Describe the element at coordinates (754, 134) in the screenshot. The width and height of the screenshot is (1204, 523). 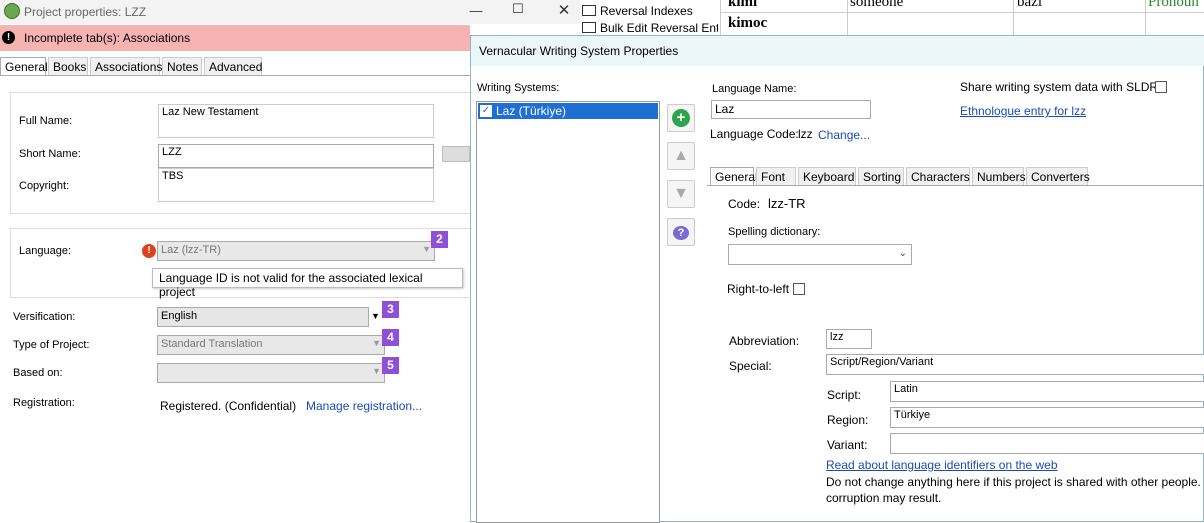
I see `language-code-label: Language Code:` at that location.